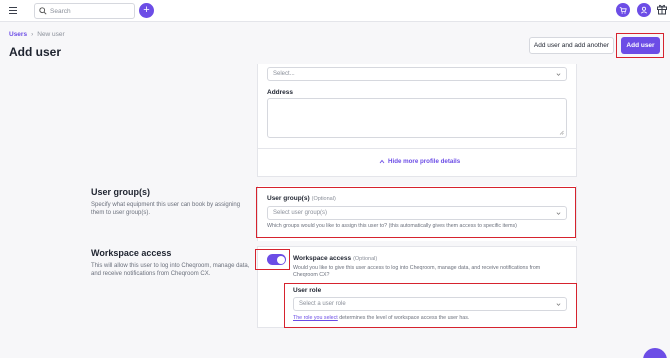 This screenshot has height=358, width=670. Describe the element at coordinates (307, 290) in the screenshot. I see `user-role-label: User role` at that location.